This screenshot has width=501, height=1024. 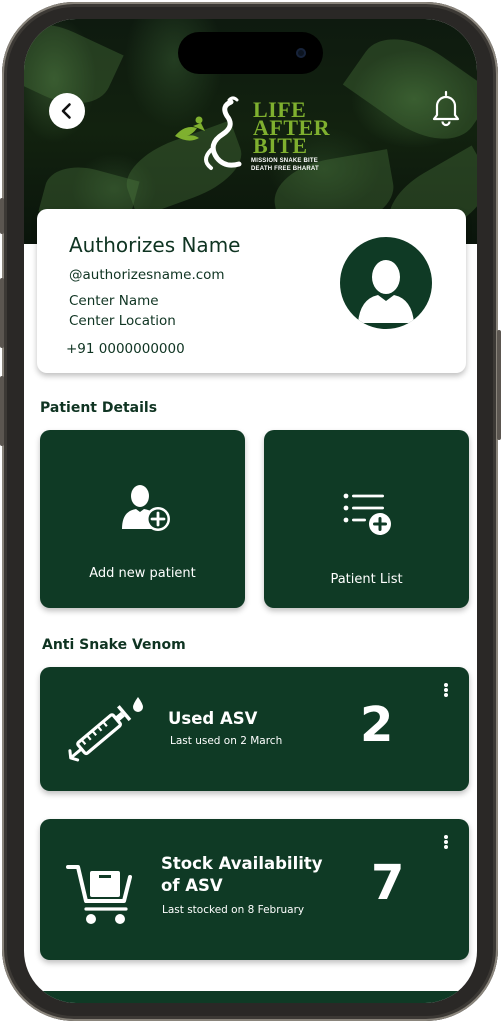 I want to click on add-user-icon, so click(x=146, y=508).